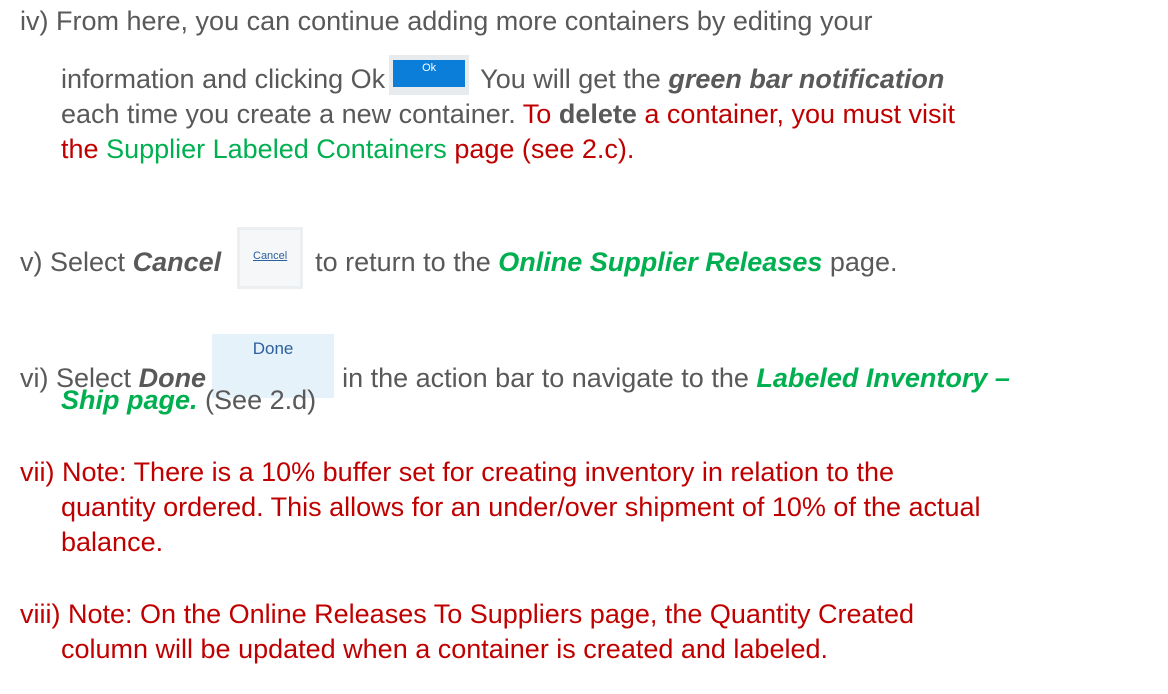 Image resolution: width=1168 pixels, height=694 pixels. Describe the element at coordinates (800, 114) in the screenshot. I see `step-iv-delete-rest: a container, you must visit` at that location.